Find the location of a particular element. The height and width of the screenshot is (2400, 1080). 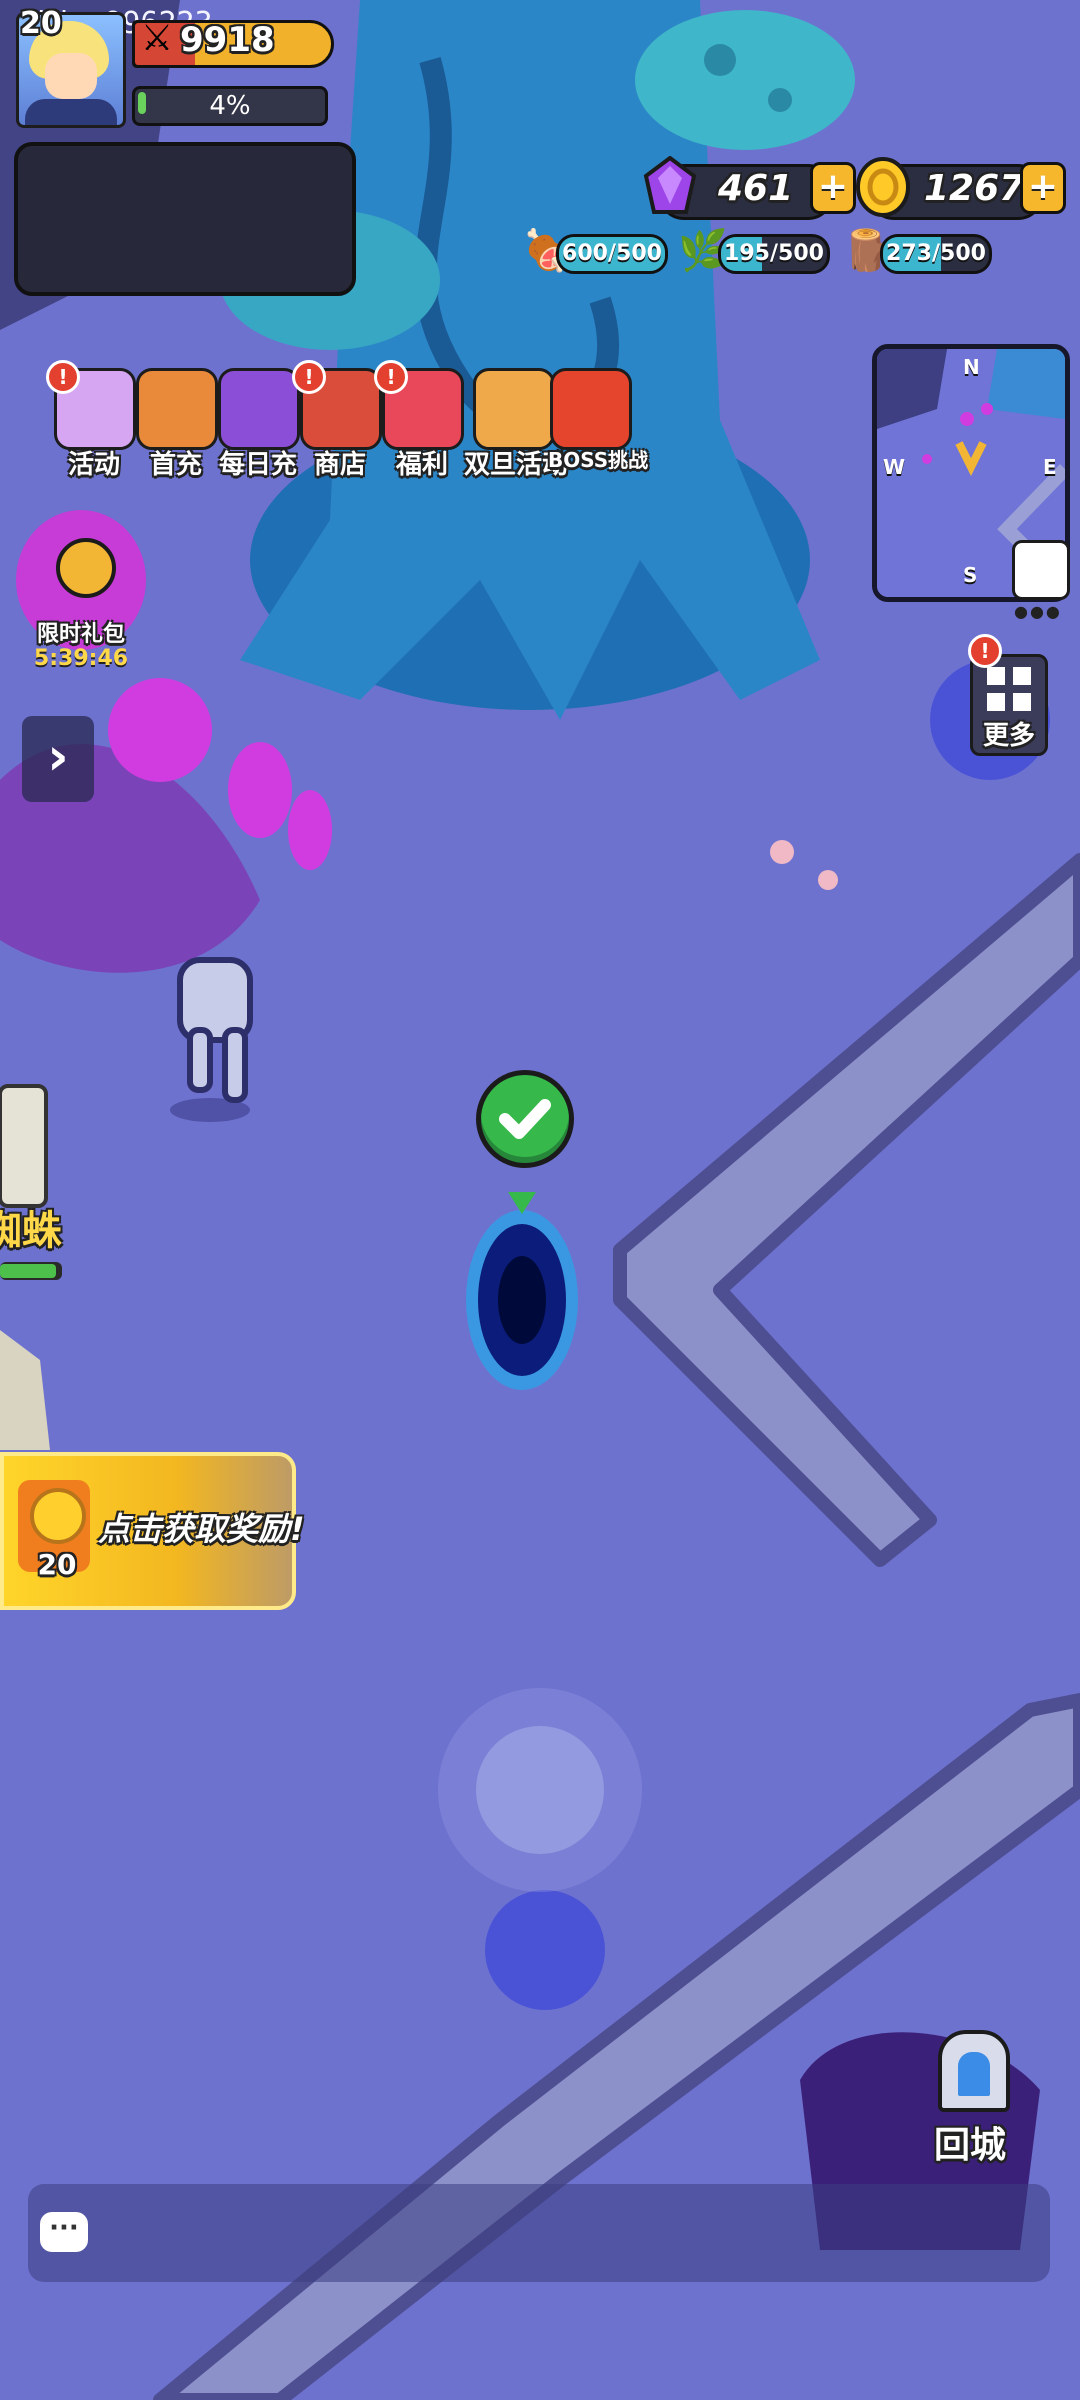

player-panel is located at coordinates (185, 219).